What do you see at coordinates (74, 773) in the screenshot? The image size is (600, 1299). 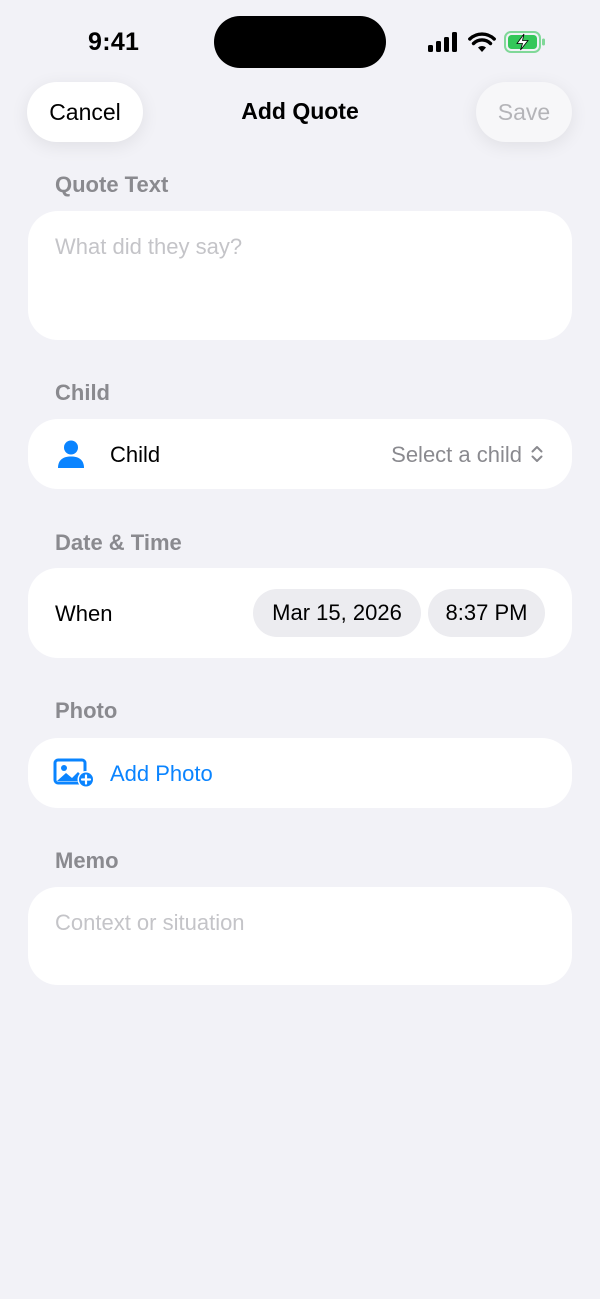 I see `add-photo-icon` at bounding box center [74, 773].